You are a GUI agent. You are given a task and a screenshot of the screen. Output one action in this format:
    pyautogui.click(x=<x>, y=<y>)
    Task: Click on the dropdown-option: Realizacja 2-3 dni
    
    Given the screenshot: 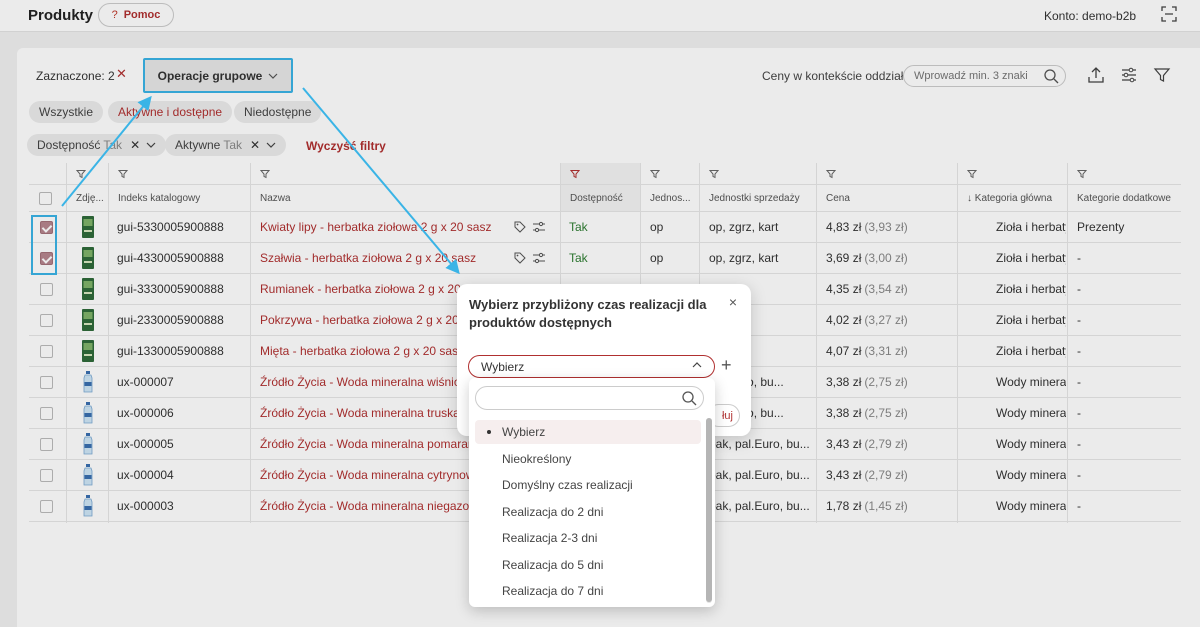 What is the action you would take?
    pyautogui.click(x=588, y=538)
    